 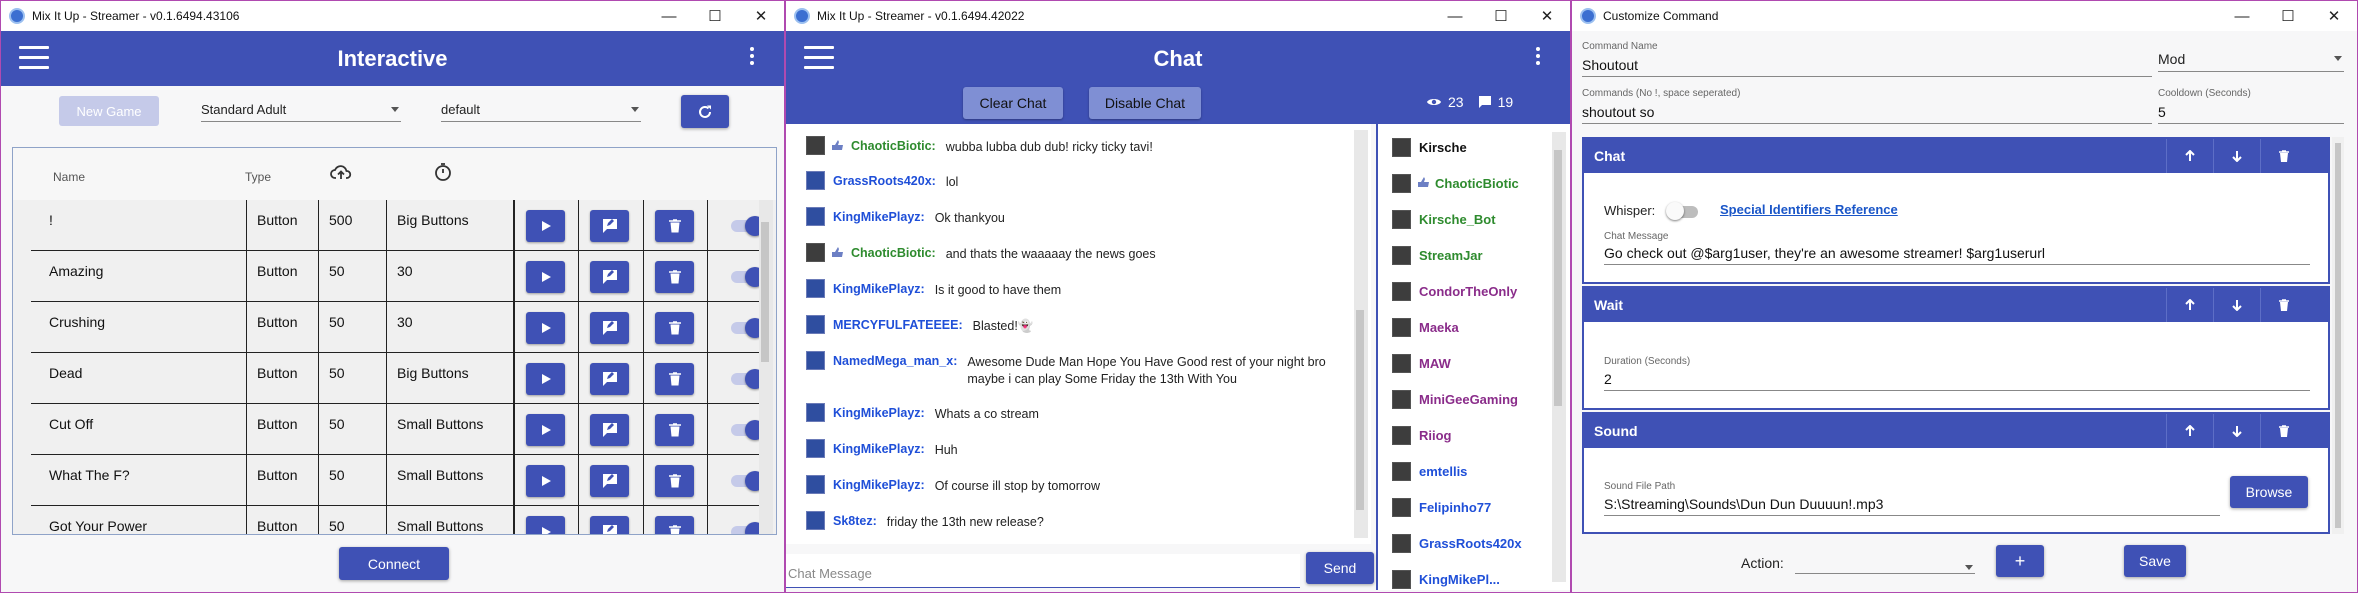 What do you see at coordinates (898, 323) in the screenshot?
I see `chat-username: MERCYFULFATEEEE:` at bounding box center [898, 323].